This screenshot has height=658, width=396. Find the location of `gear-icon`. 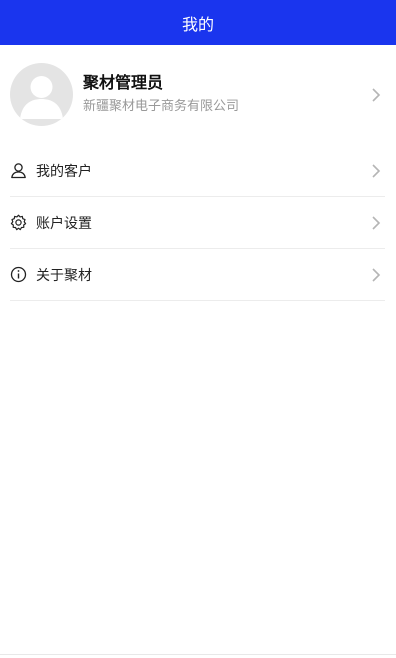

gear-icon is located at coordinates (18, 222).